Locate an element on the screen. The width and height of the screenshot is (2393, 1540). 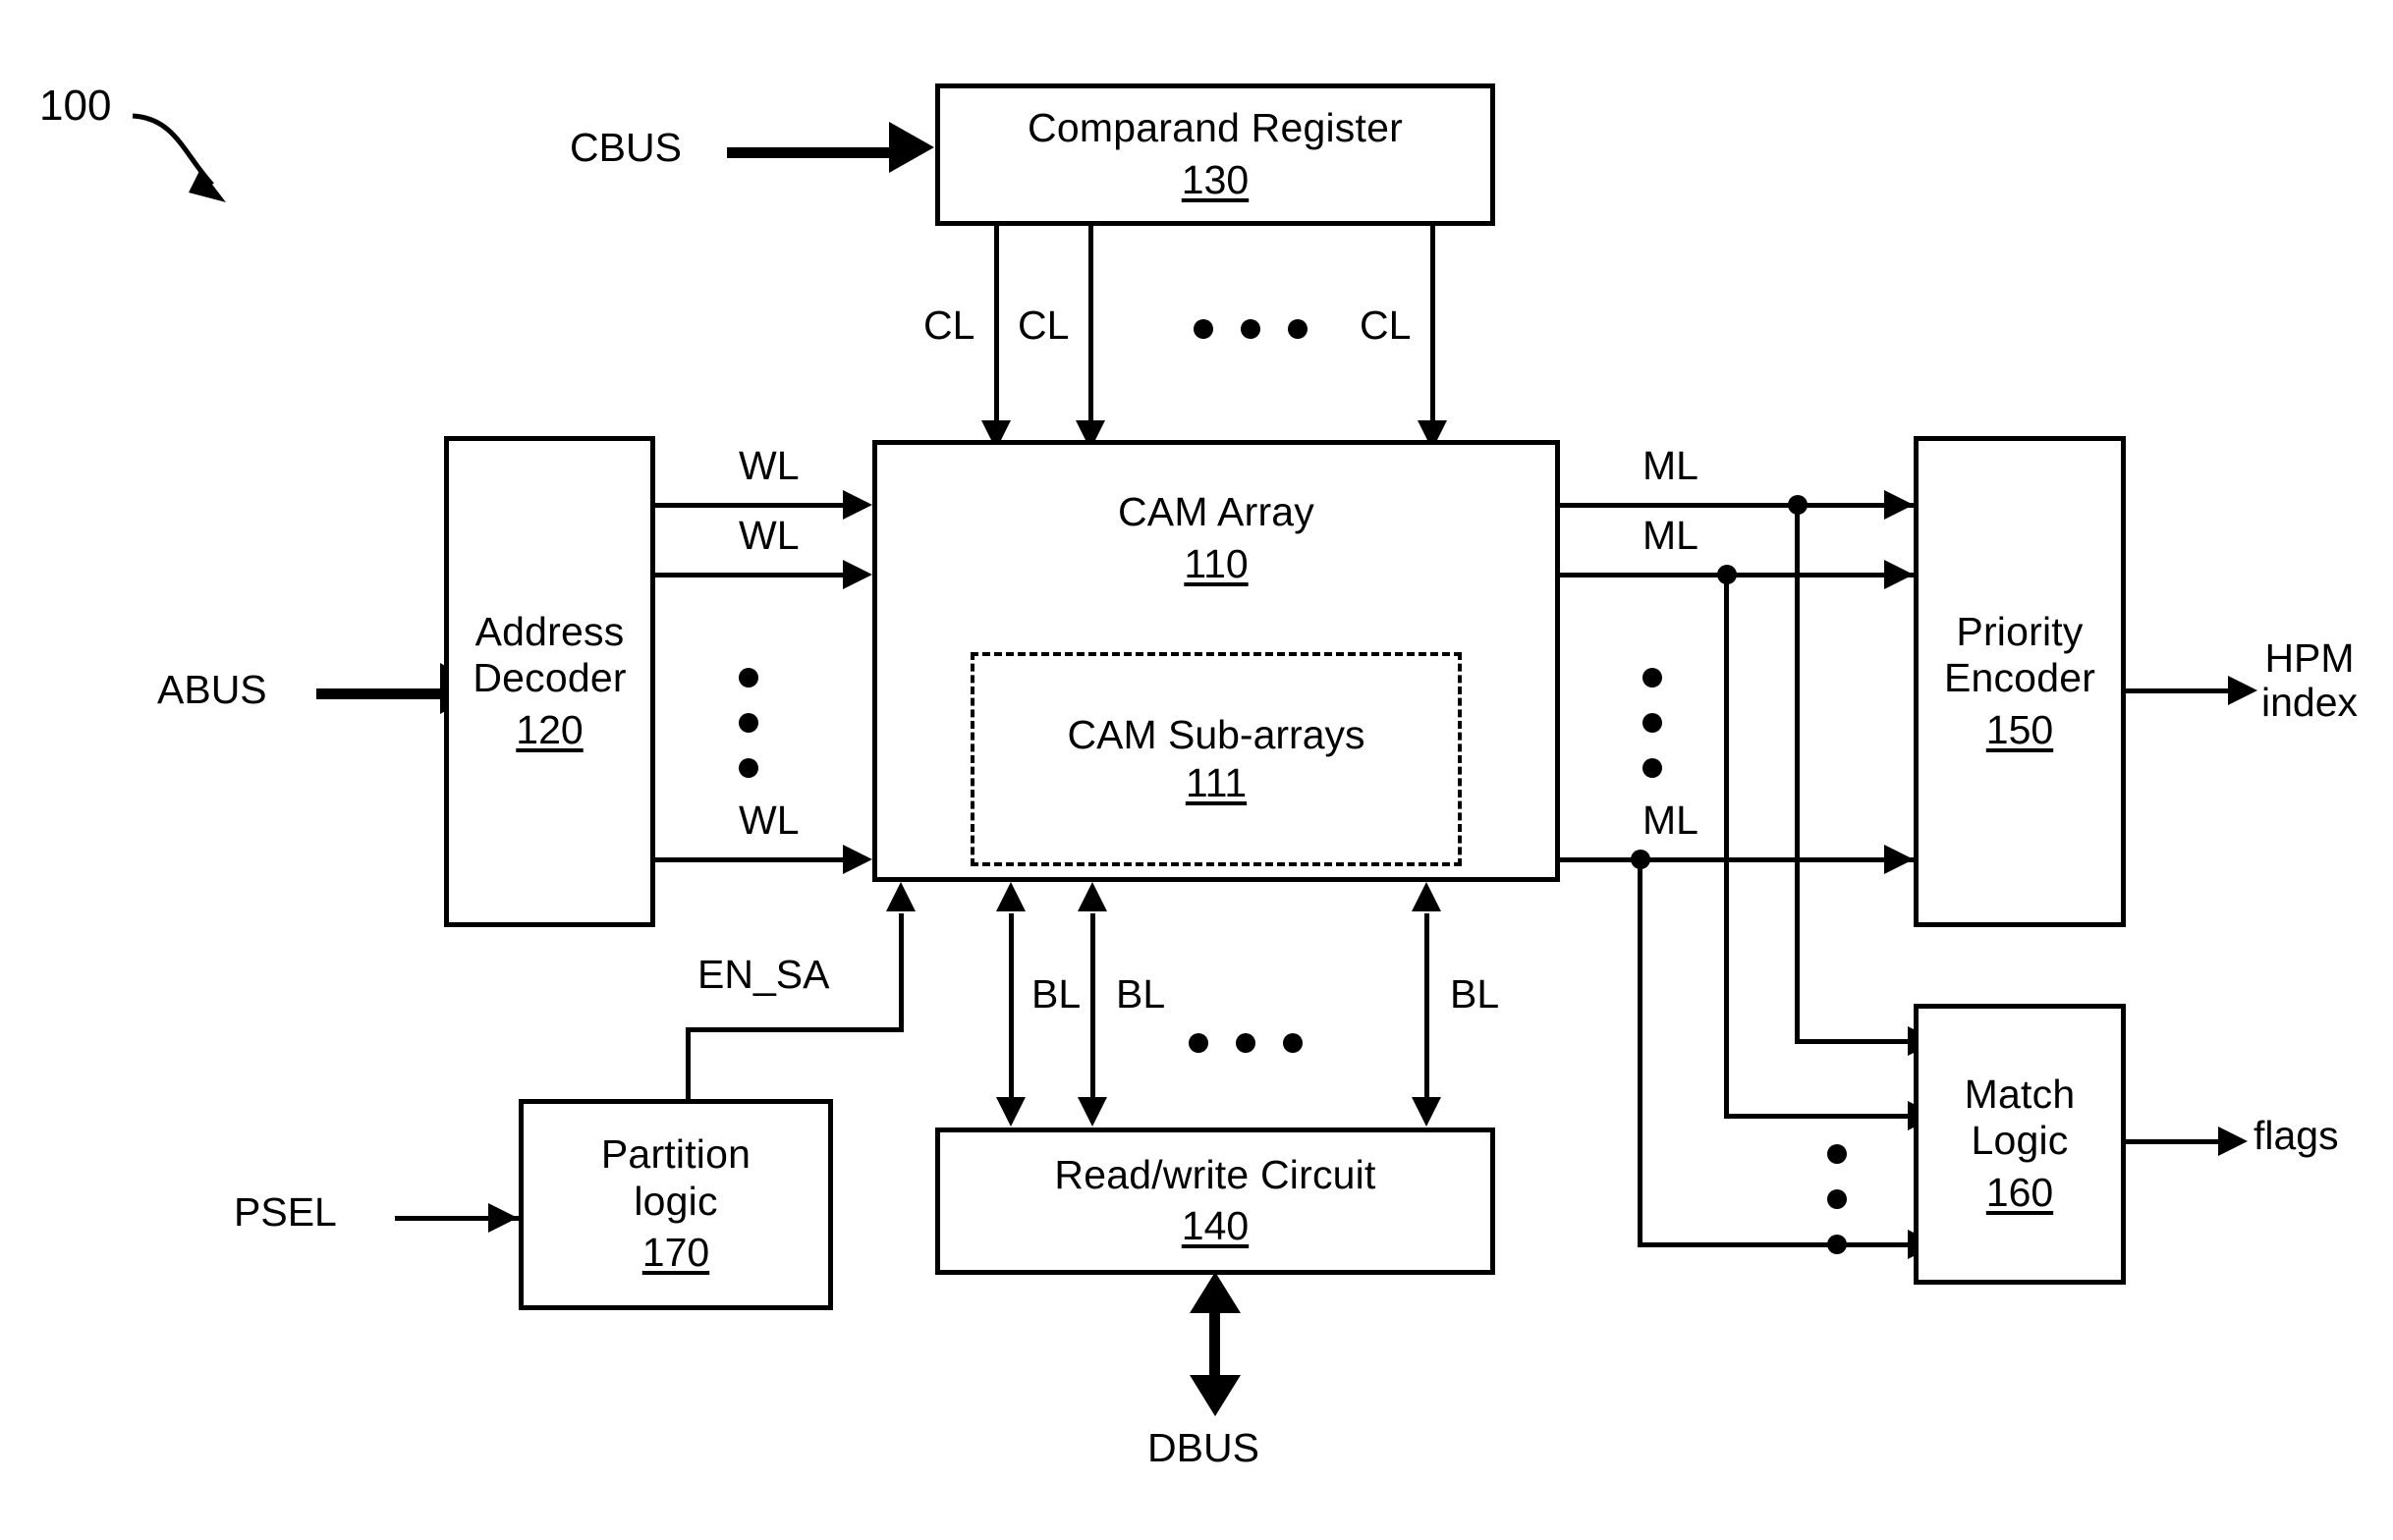
en-sa-vertical-up is located at coordinates (901, 971).